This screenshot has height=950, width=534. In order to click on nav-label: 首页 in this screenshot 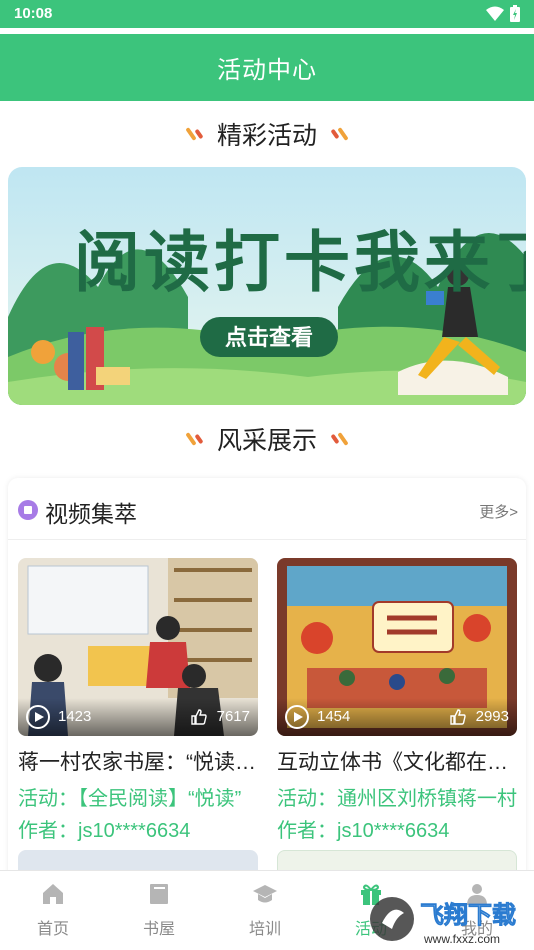, I will do `click(52, 929)`.